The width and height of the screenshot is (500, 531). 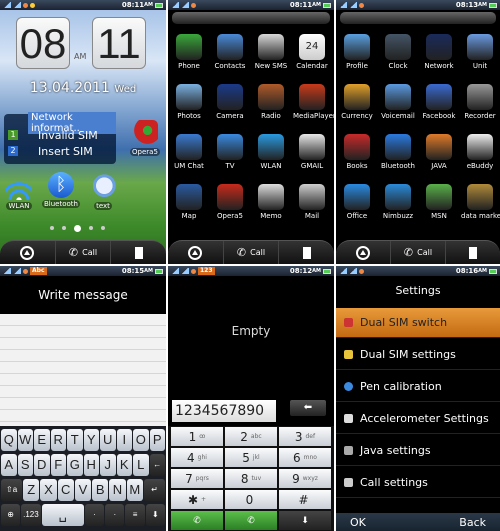 I want to click on dial-key-✱: ✱ +, so click(x=197, y=499).